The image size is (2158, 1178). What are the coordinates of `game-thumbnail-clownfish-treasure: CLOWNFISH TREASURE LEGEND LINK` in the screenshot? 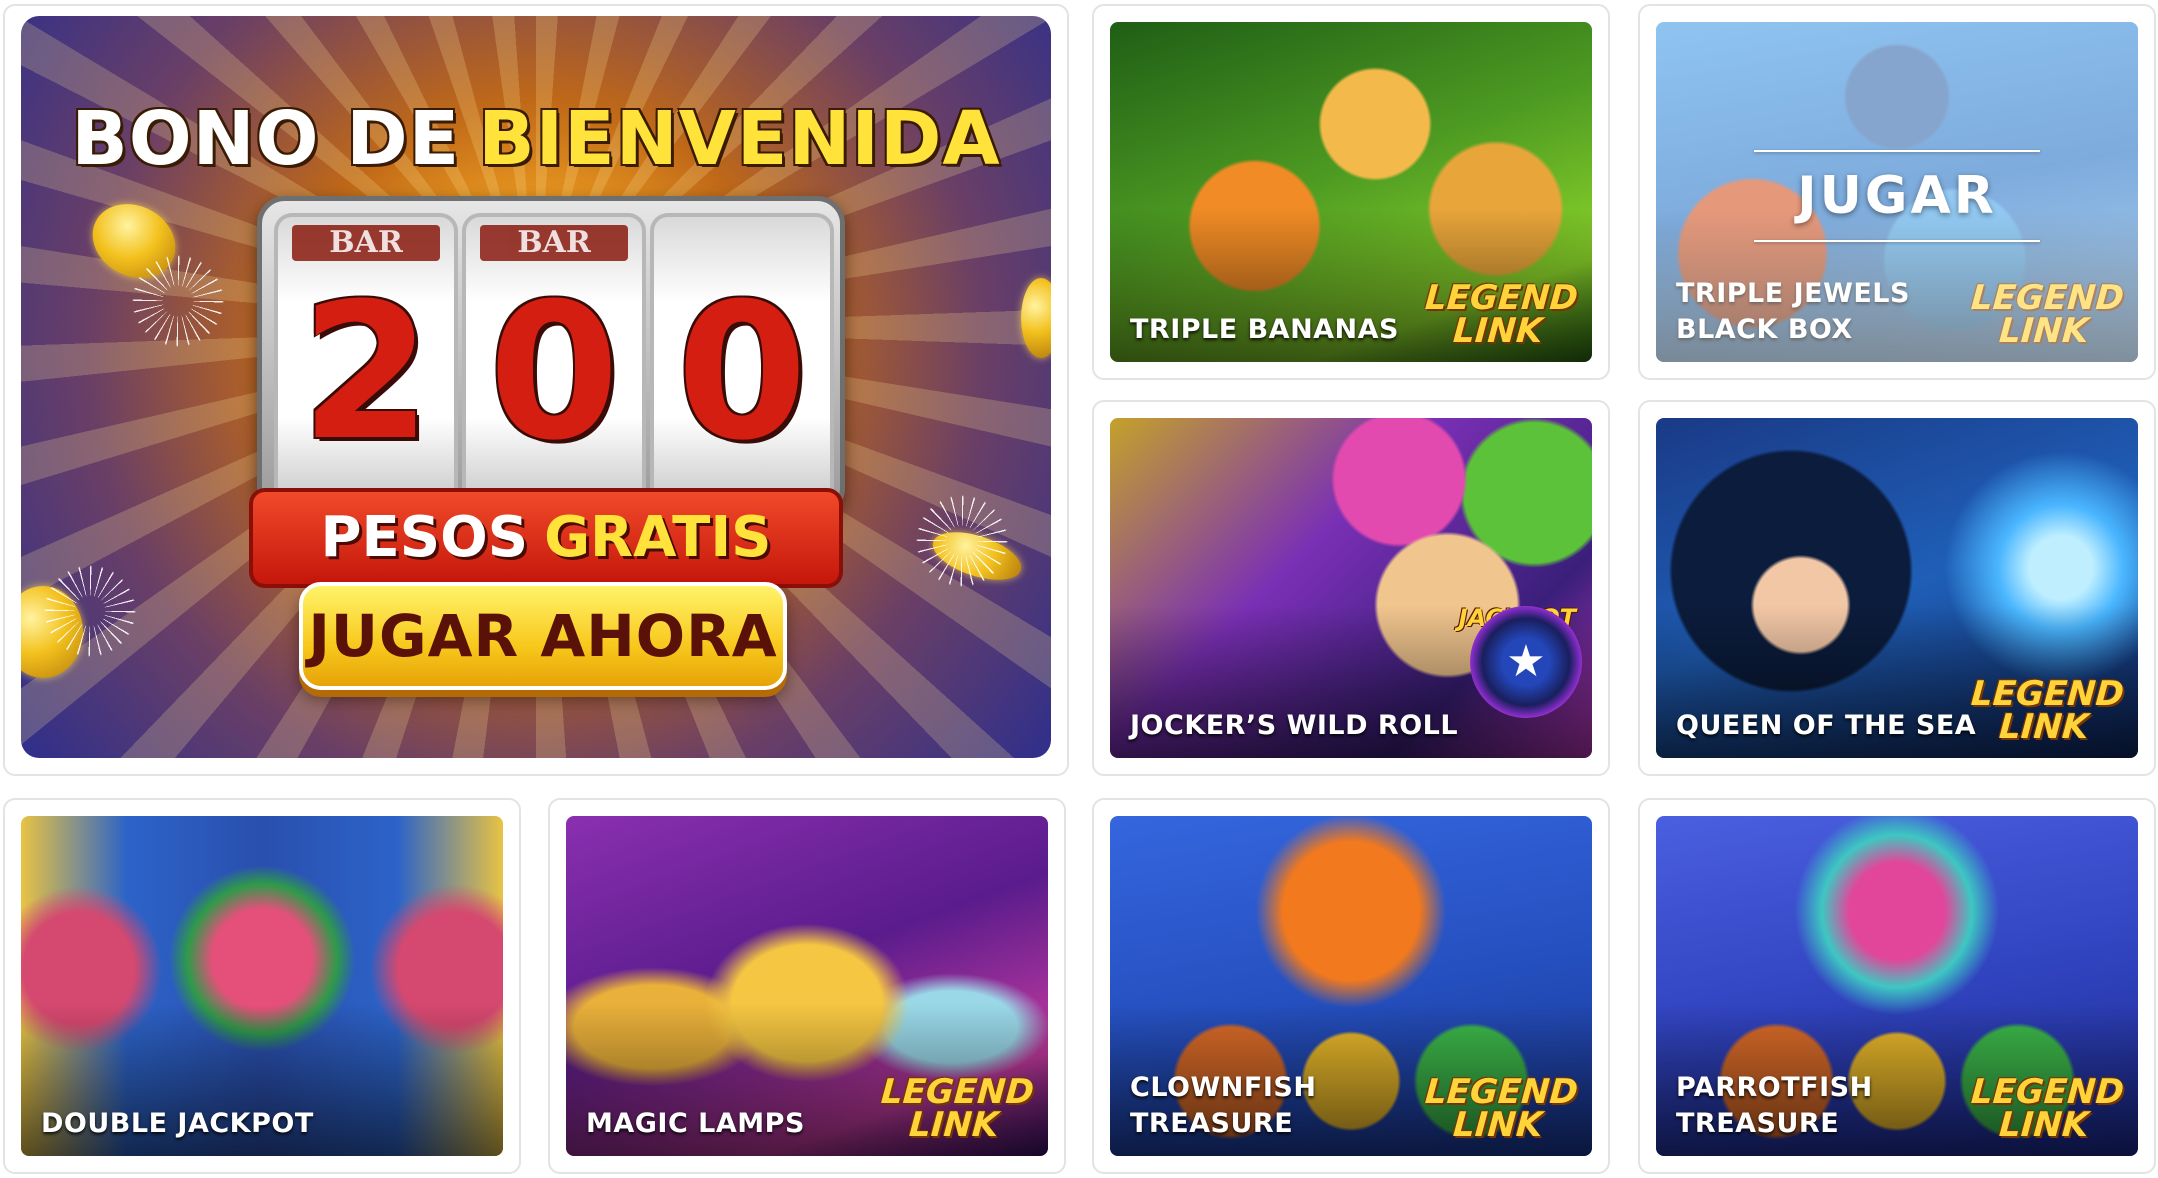 It's located at (1351, 986).